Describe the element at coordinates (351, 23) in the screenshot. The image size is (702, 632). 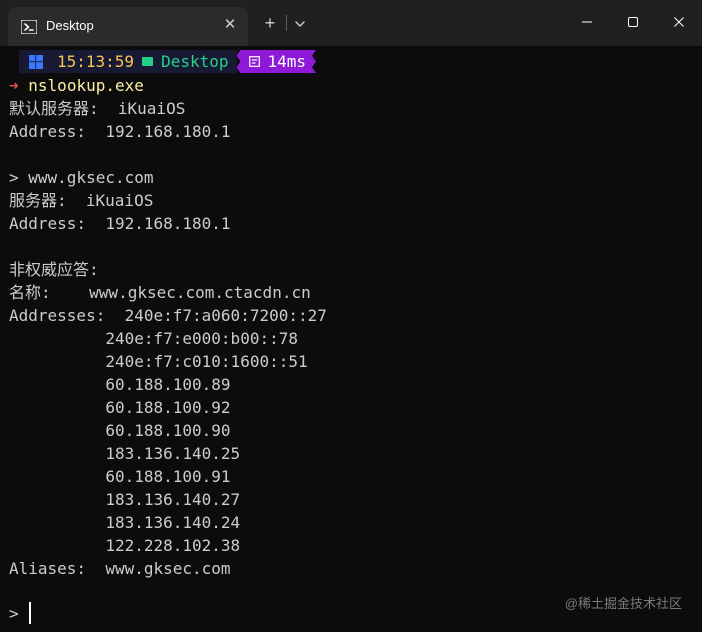
I see `title-bar: Desktop ✕ +` at that location.